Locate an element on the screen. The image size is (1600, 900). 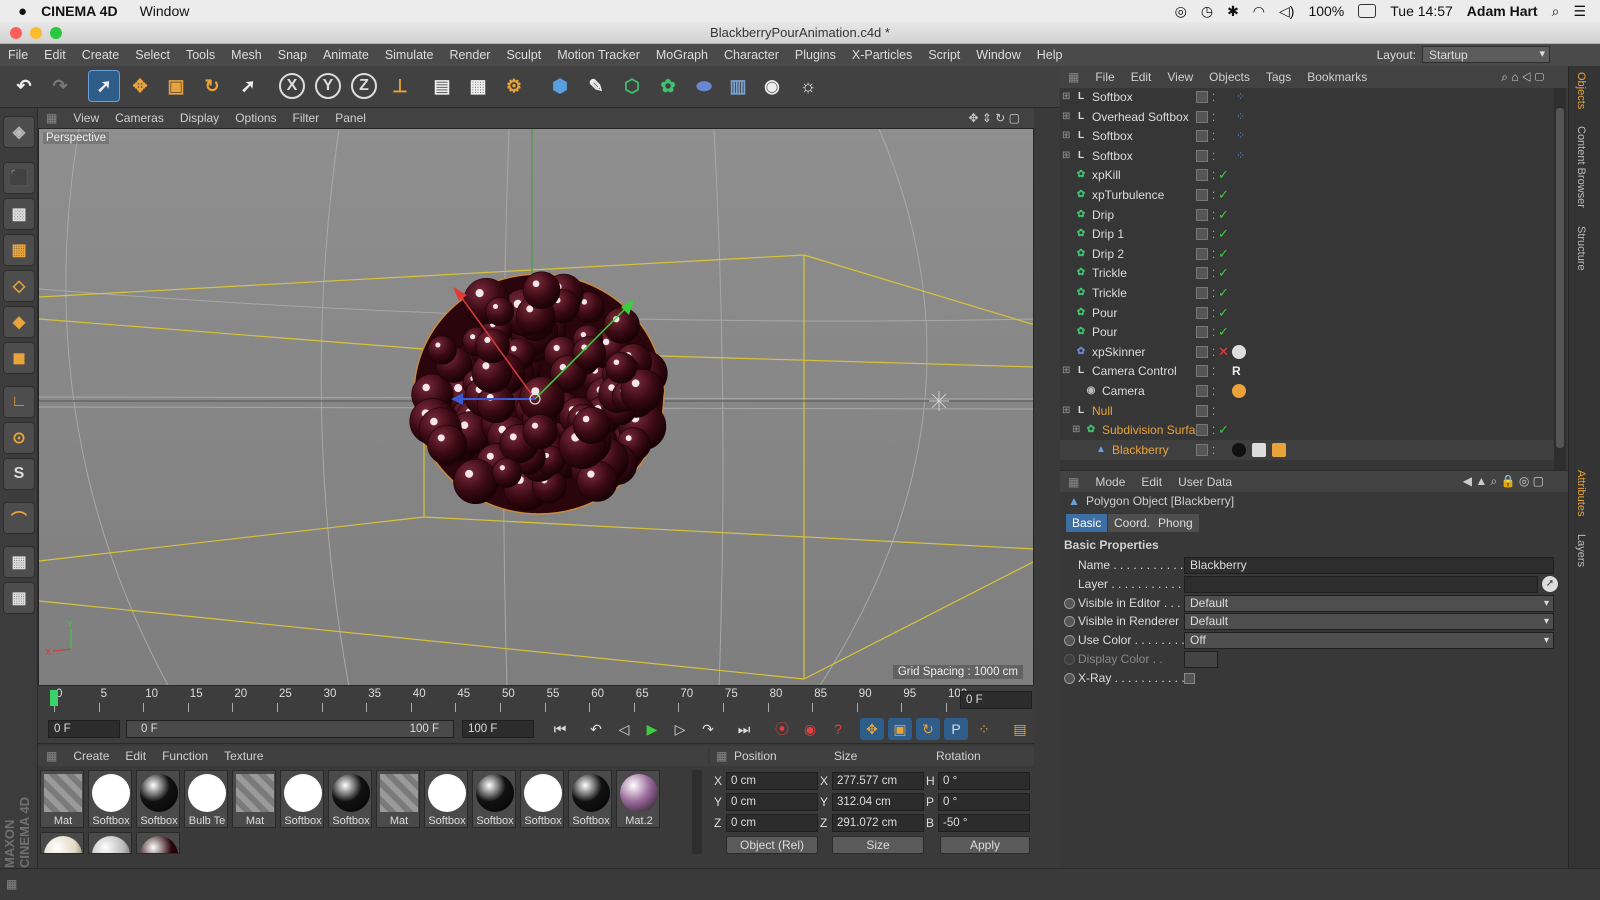
render-picture-viewer-icon: ▦ is located at coordinates (478, 86).